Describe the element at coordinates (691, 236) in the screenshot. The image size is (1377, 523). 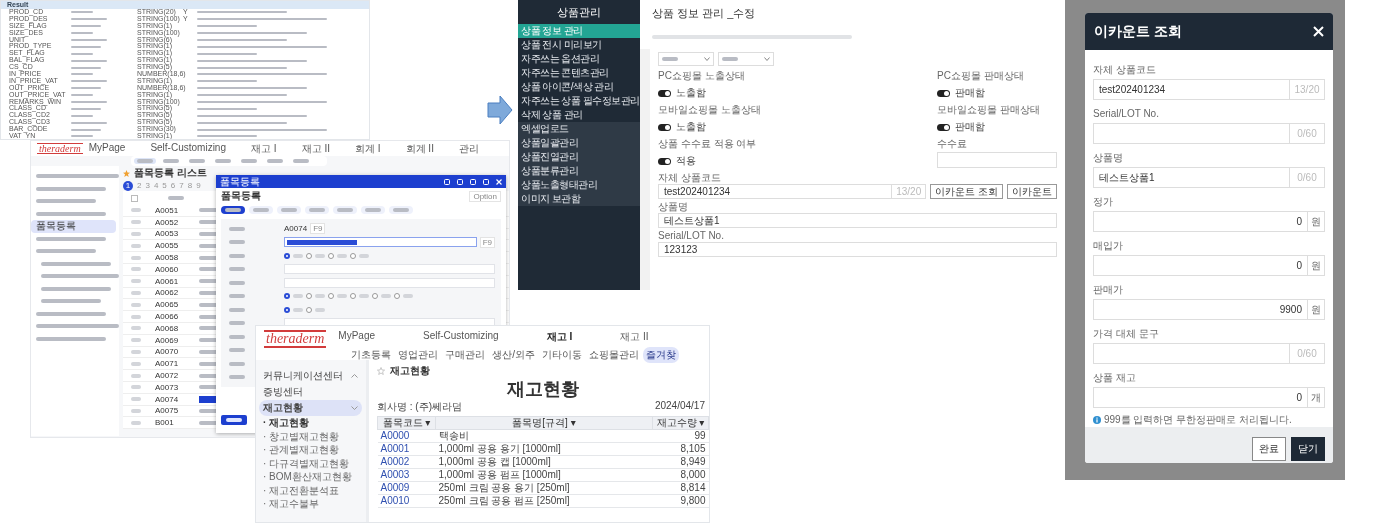
I see `field-label: Serial/LOT No.` at that location.